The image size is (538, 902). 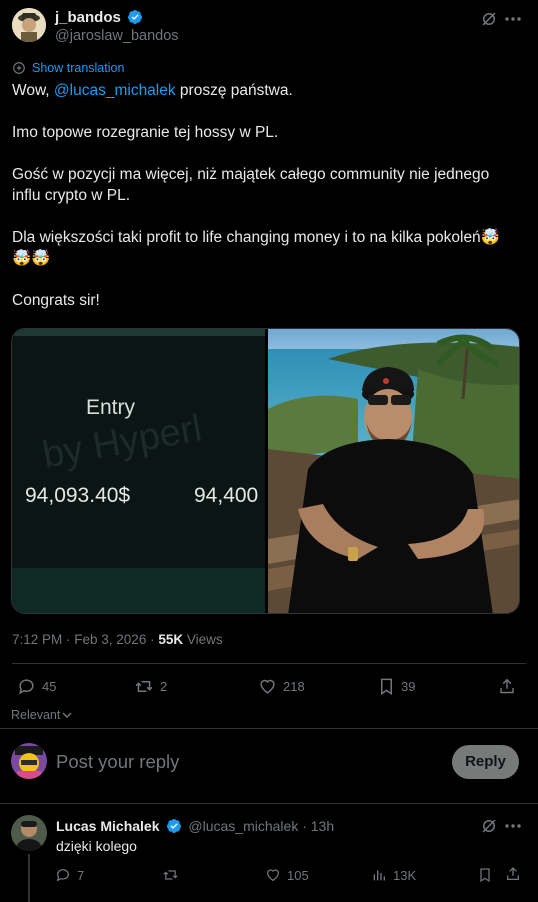 What do you see at coordinates (85, 639) in the screenshot?
I see `timestamp: 7:12 PM · Feb 3, 2026 ·` at bounding box center [85, 639].